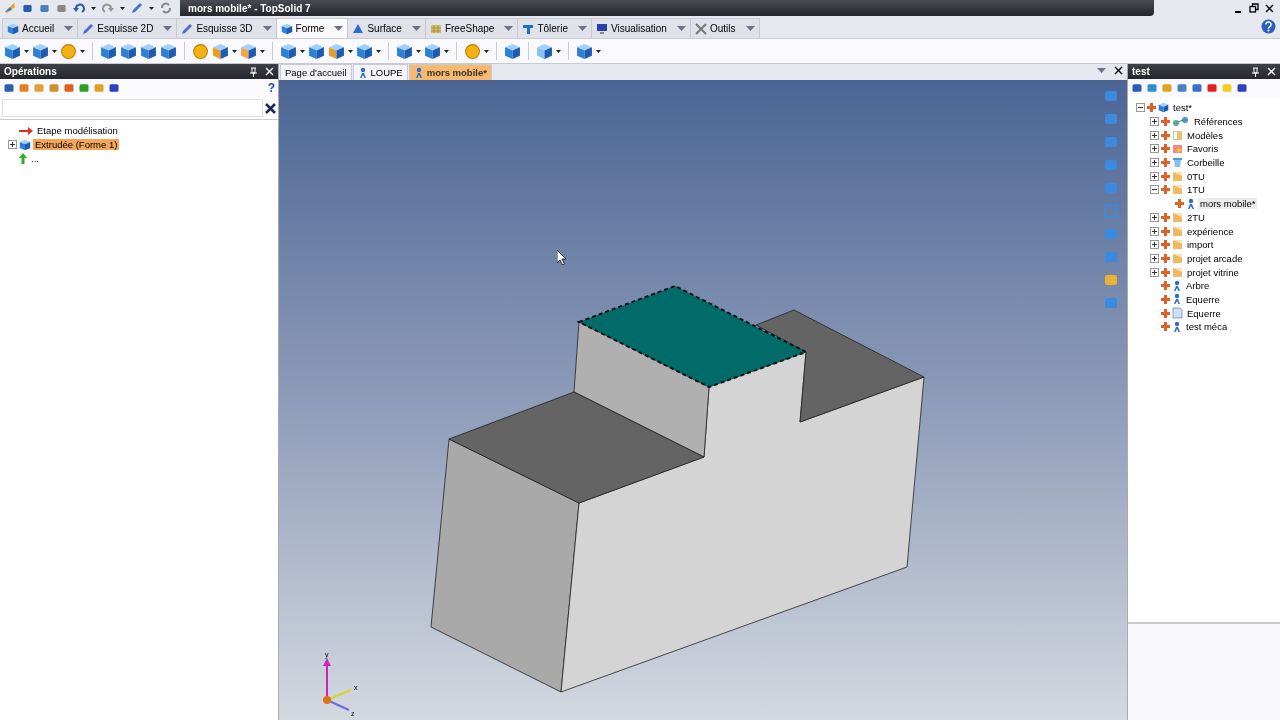 Image resolution: width=1280 pixels, height=720 pixels. What do you see at coordinates (77, 131) in the screenshot?
I see `tree-item: Etape modélisation` at bounding box center [77, 131].